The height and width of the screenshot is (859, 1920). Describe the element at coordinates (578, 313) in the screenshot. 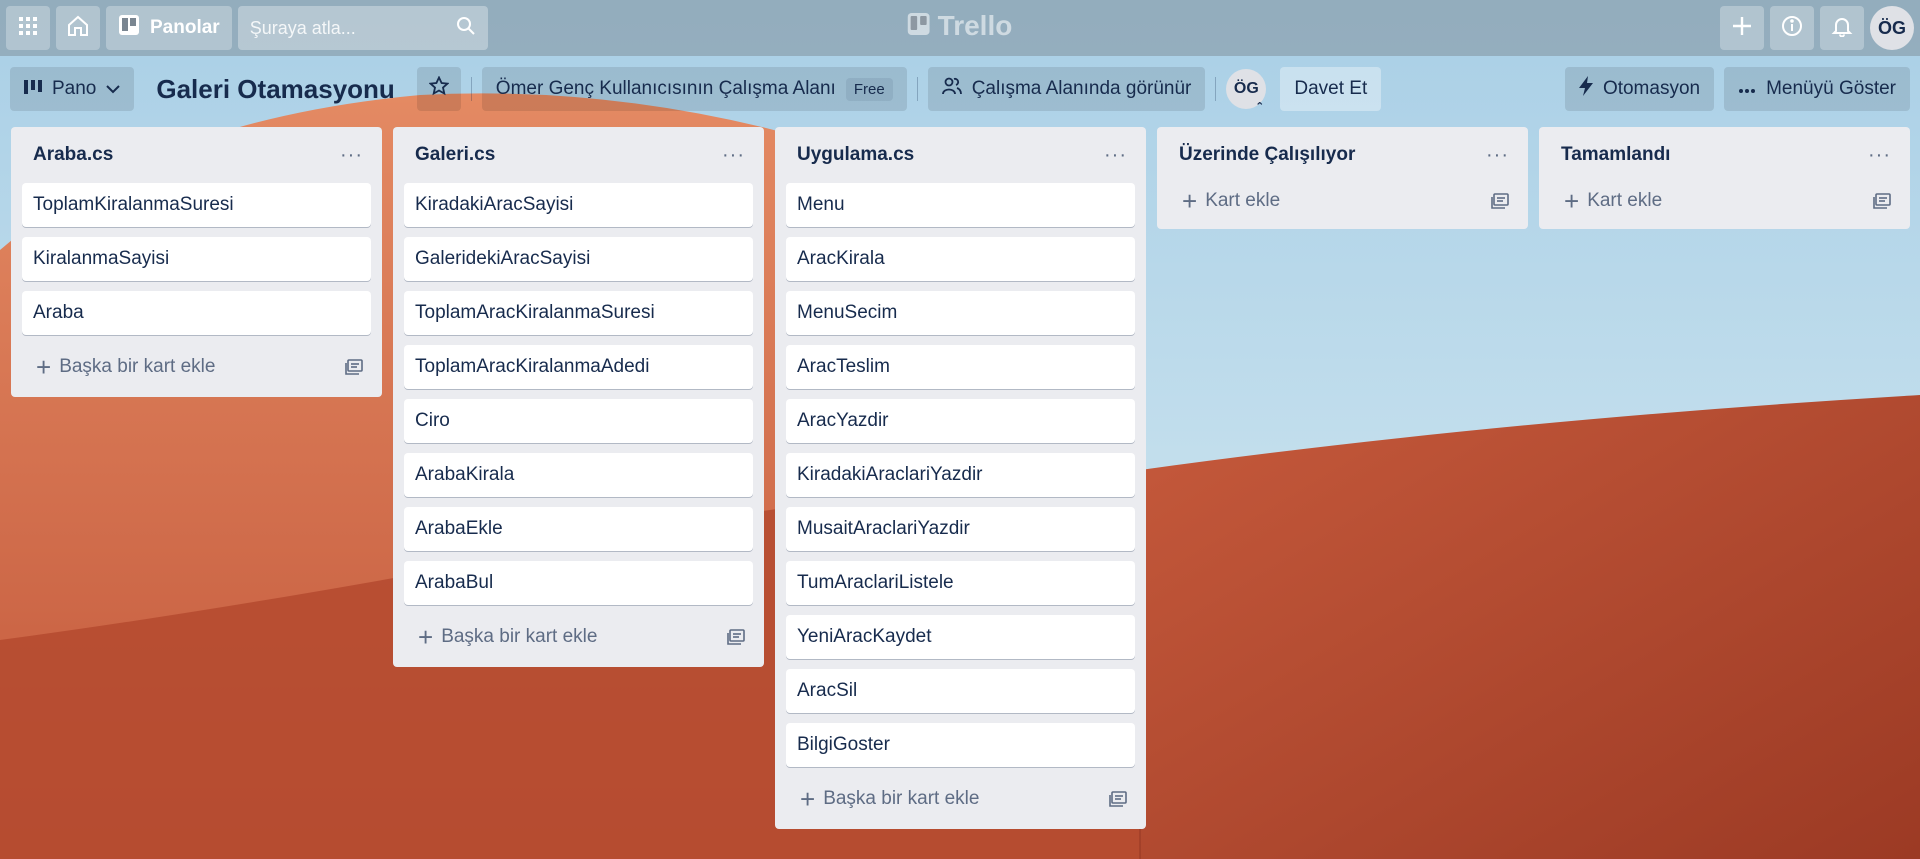

I see `card: ToplamAracKiralanmaSuresi` at that location.